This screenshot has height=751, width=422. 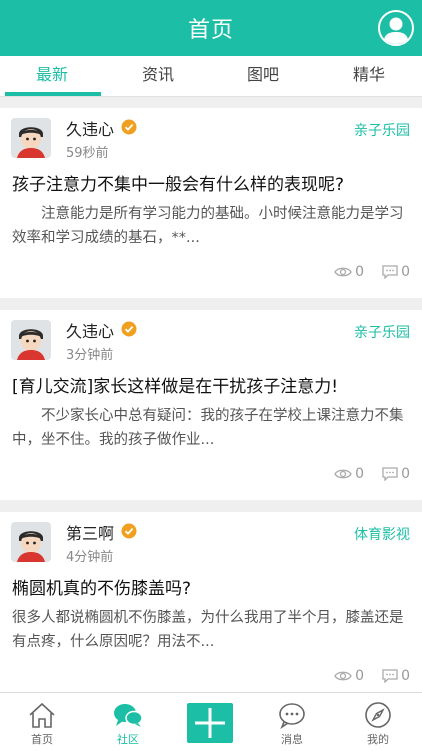 What do you see at coordinates (42, 715) in the screenshot?
I see `home-icon` at bounding box center [42, 715].